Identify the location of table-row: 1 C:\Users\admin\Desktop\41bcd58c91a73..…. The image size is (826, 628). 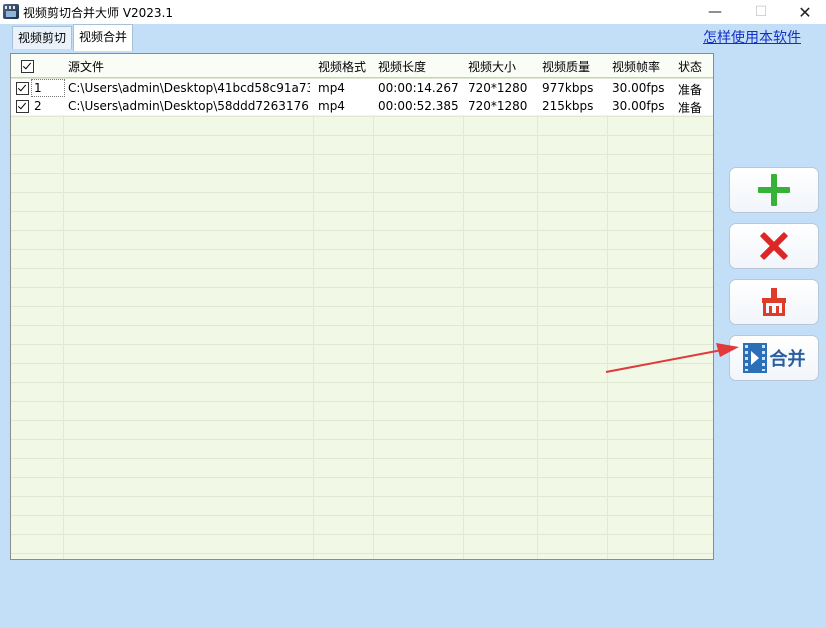
(362, 88).